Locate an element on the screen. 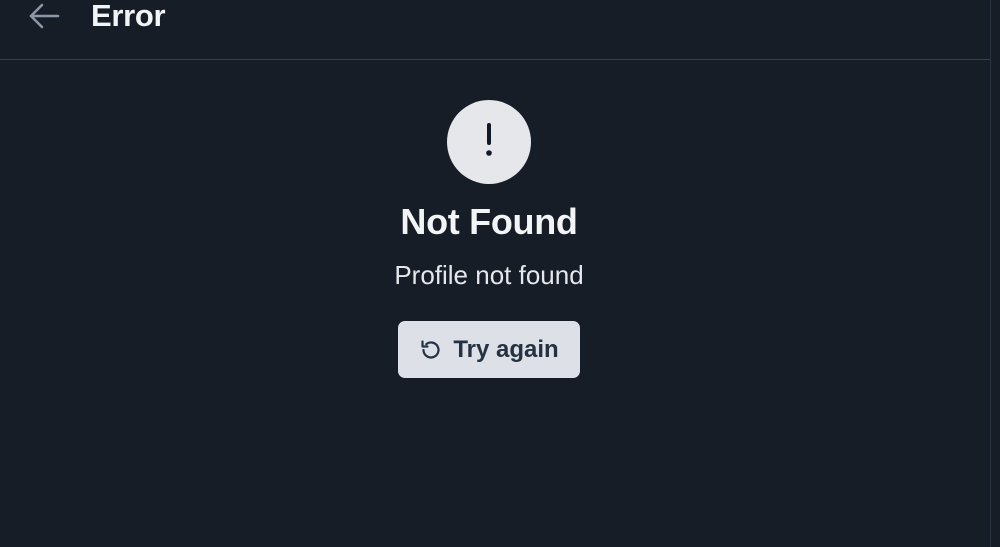  try-again-button: Try again is located at coordinates (489, 349).